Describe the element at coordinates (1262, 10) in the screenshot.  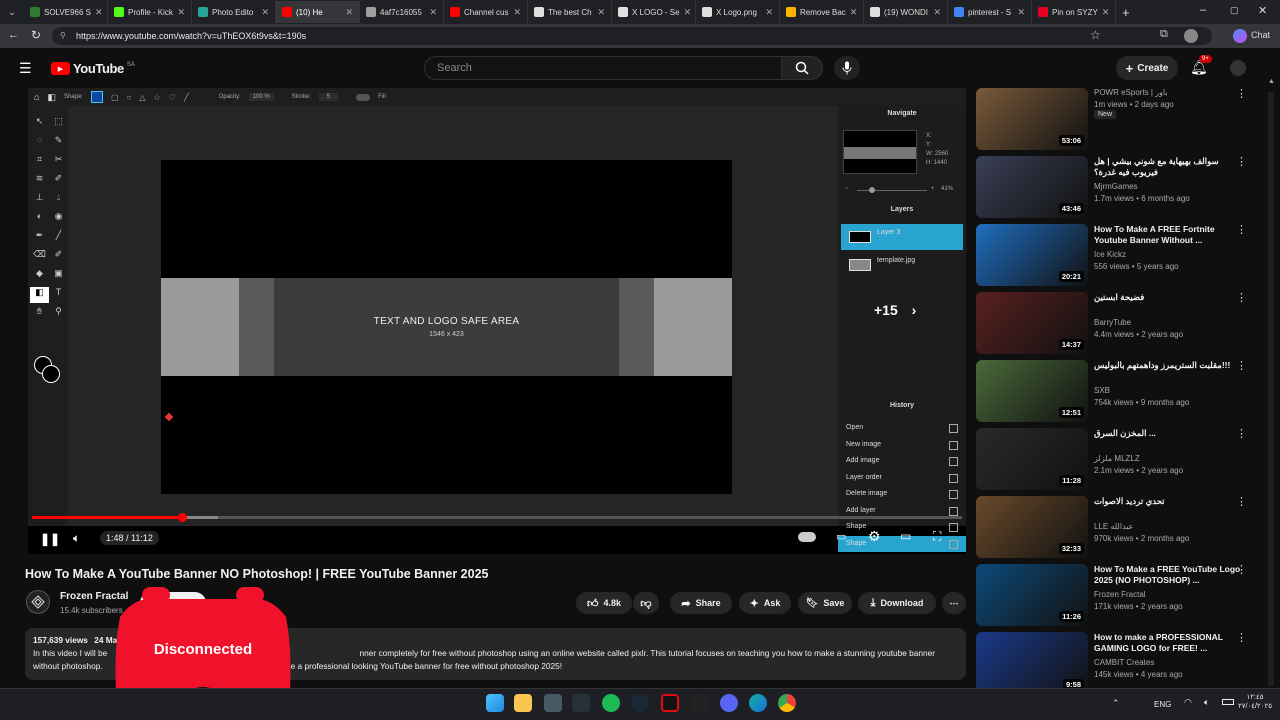
I see `window-close-button: ✕` at that location.